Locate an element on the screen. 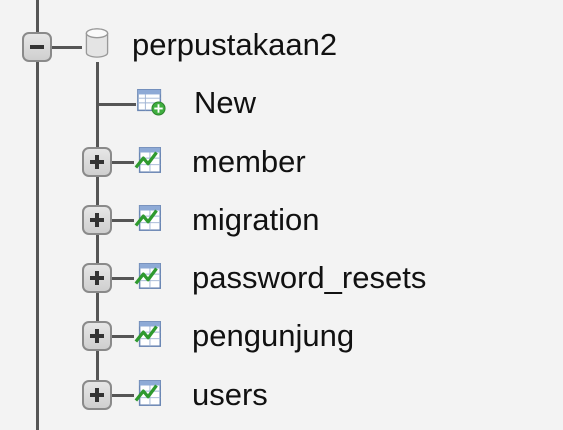 This screenshot has height=430, width=563. new-table-label: New is located at coordinates (225, 103).